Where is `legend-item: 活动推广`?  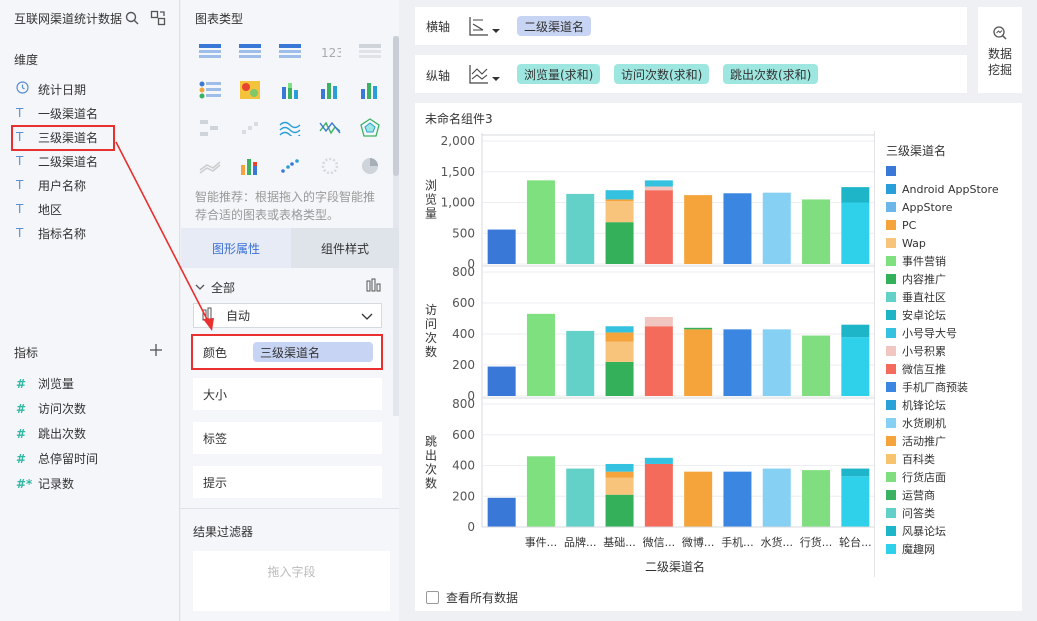 legend-item: 活动推广 is located at coordinates (953, 441).